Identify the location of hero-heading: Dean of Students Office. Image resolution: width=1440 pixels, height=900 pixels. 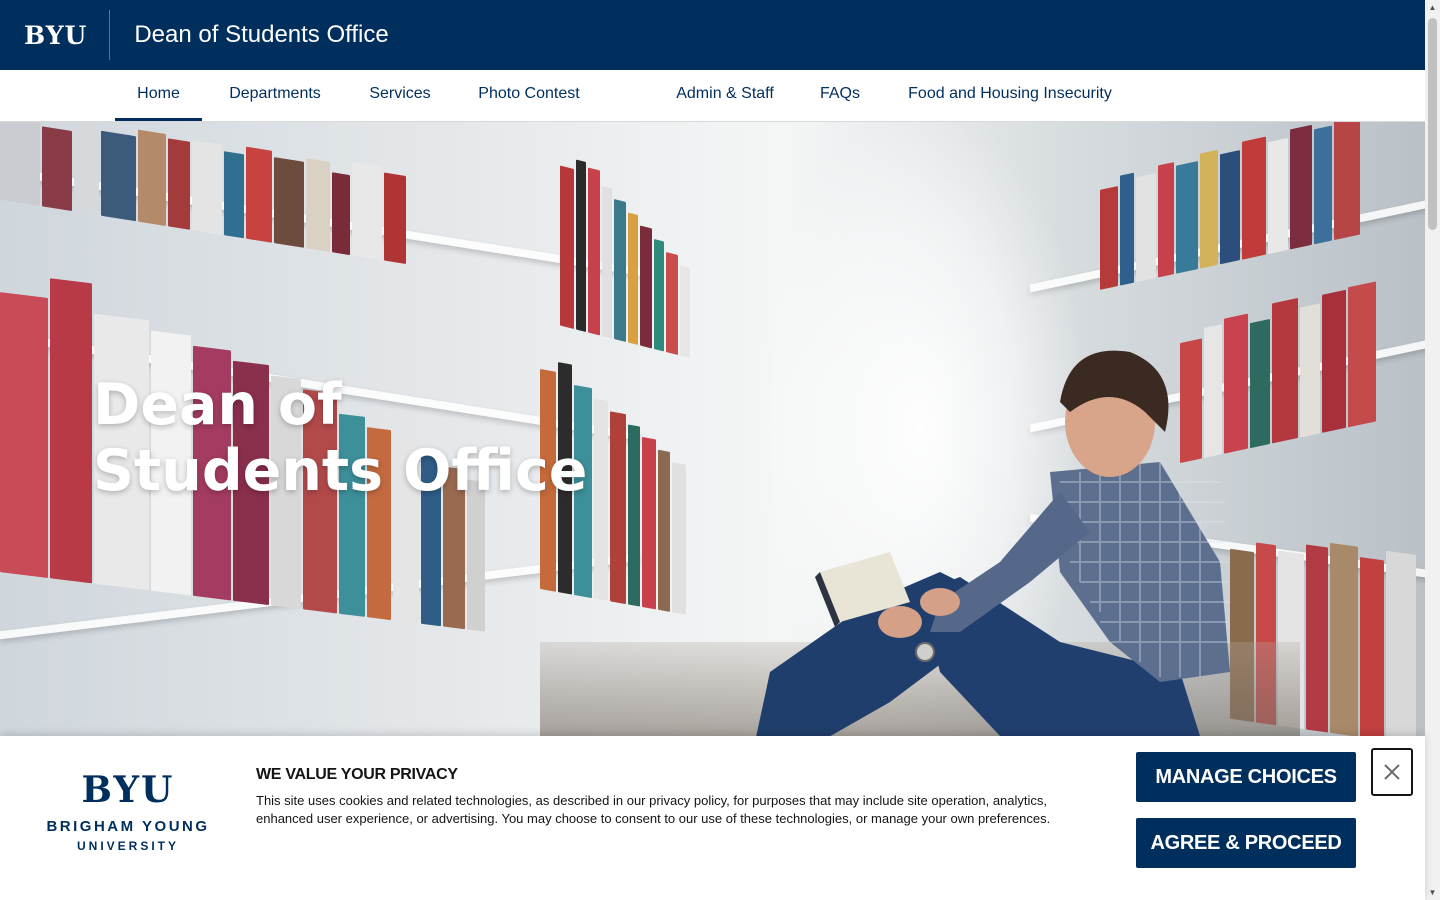
(340, 438).